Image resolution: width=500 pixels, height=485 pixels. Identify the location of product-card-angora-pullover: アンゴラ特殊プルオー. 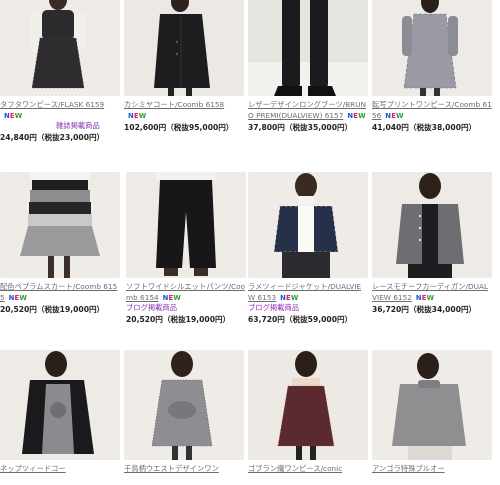
(432, 412).